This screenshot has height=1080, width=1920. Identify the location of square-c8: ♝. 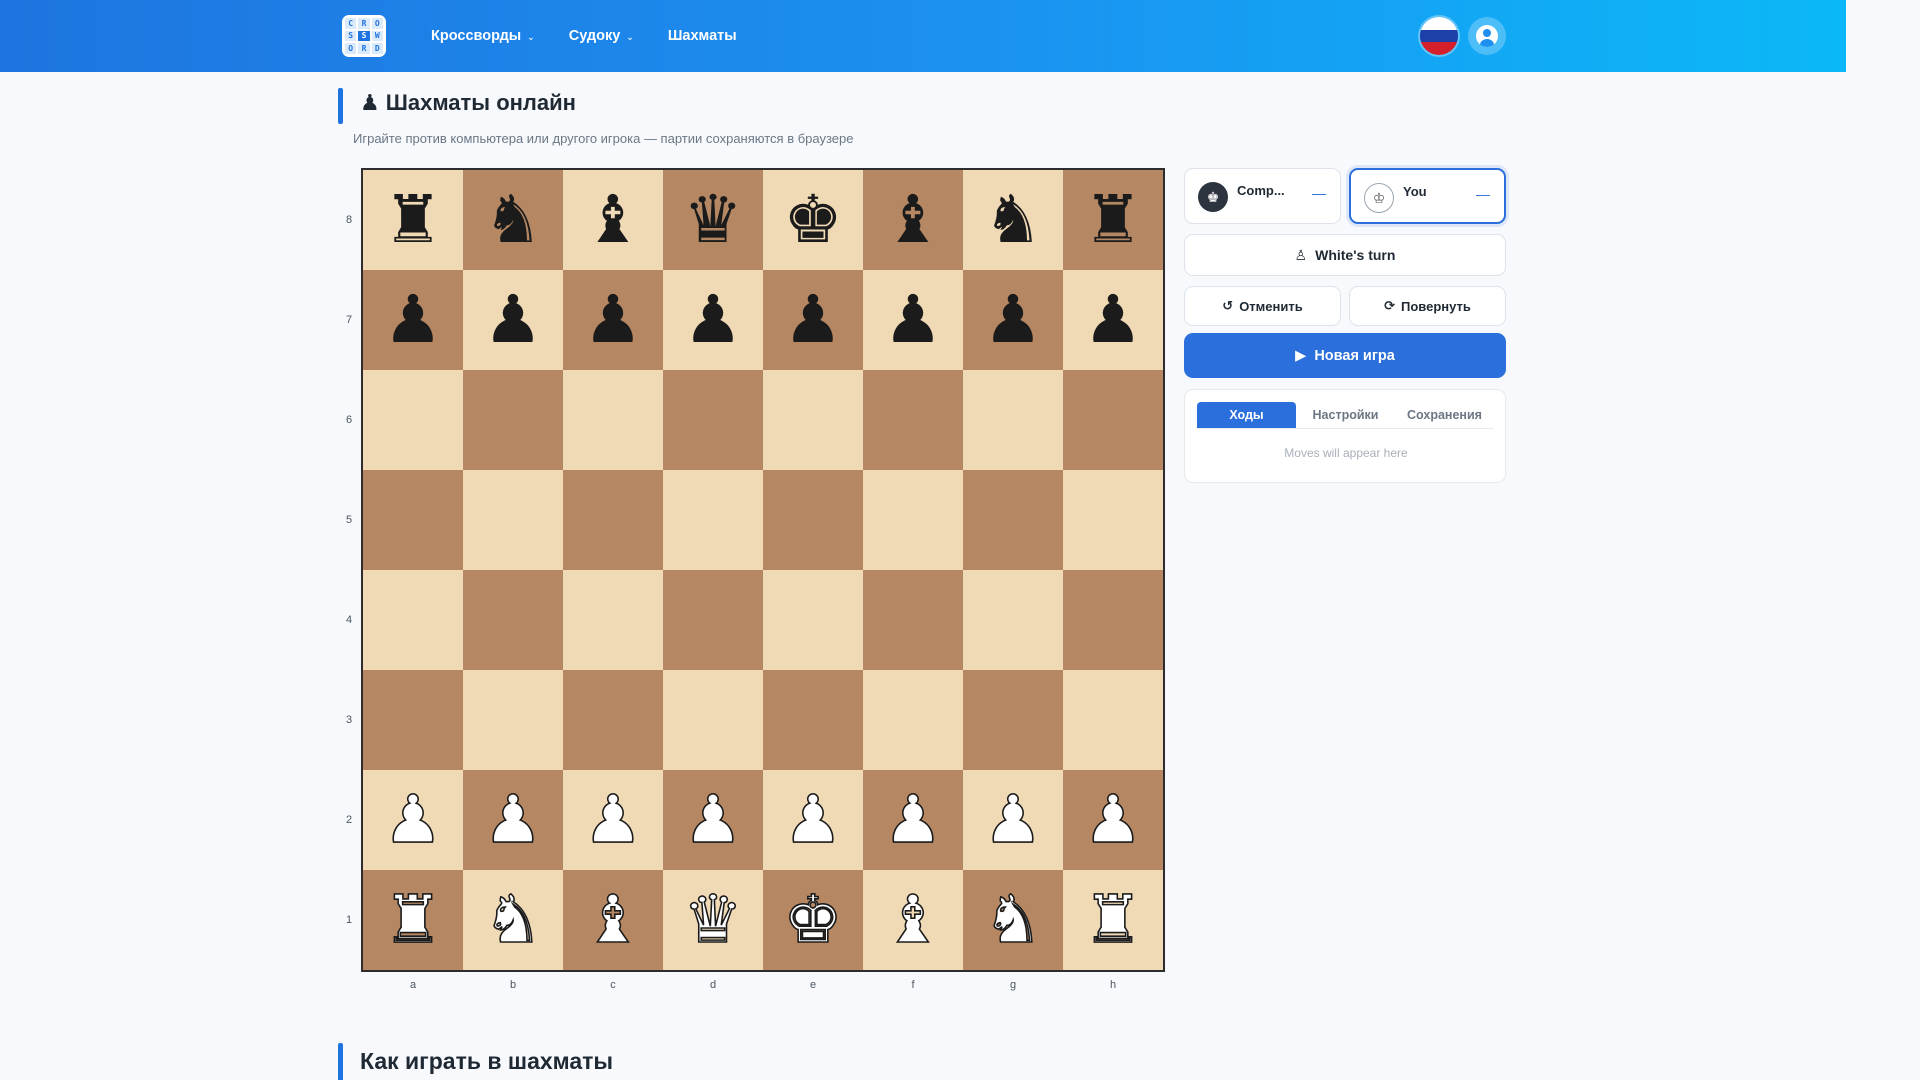
(613, 220).